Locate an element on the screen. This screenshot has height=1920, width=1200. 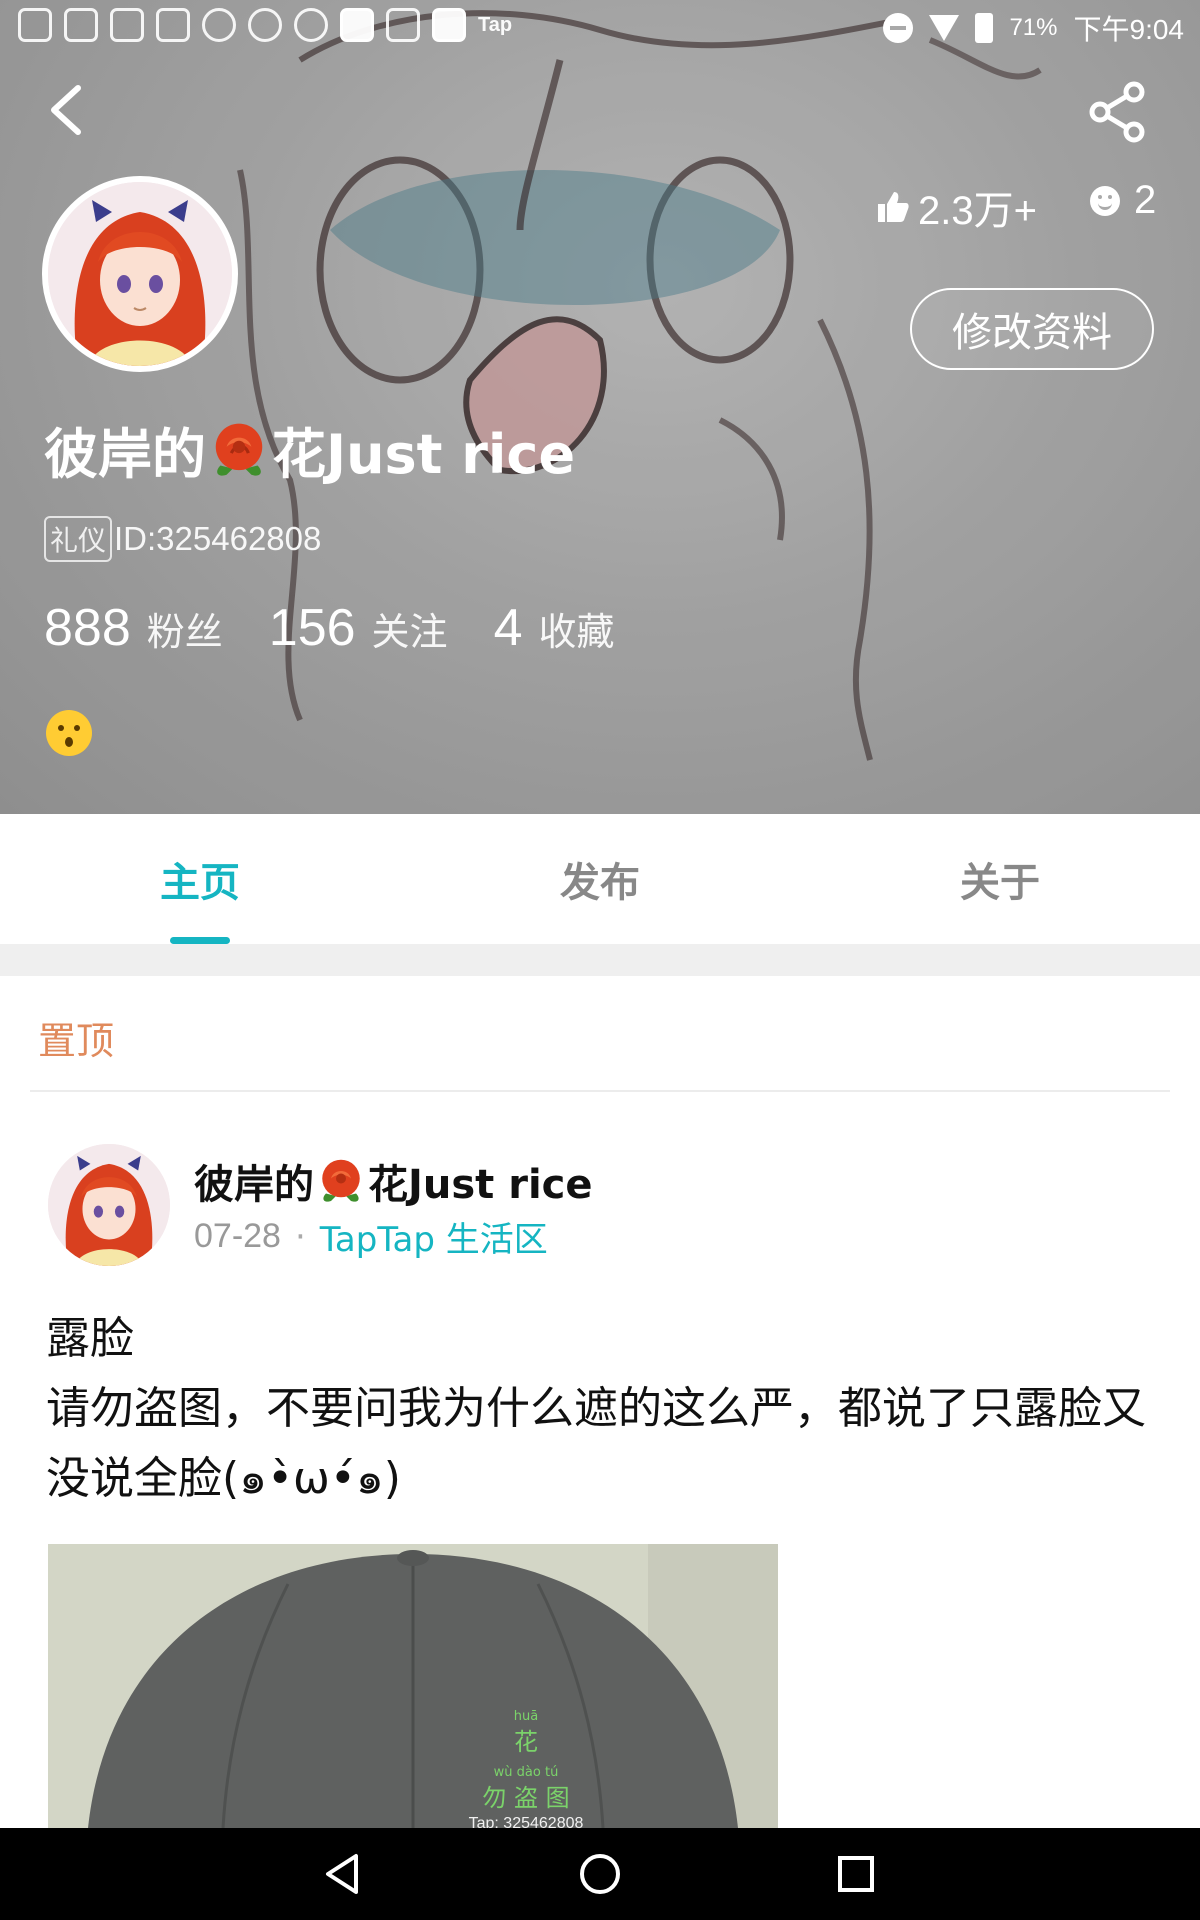
battery-percent: 71% is located at coordinates (1033, 27).